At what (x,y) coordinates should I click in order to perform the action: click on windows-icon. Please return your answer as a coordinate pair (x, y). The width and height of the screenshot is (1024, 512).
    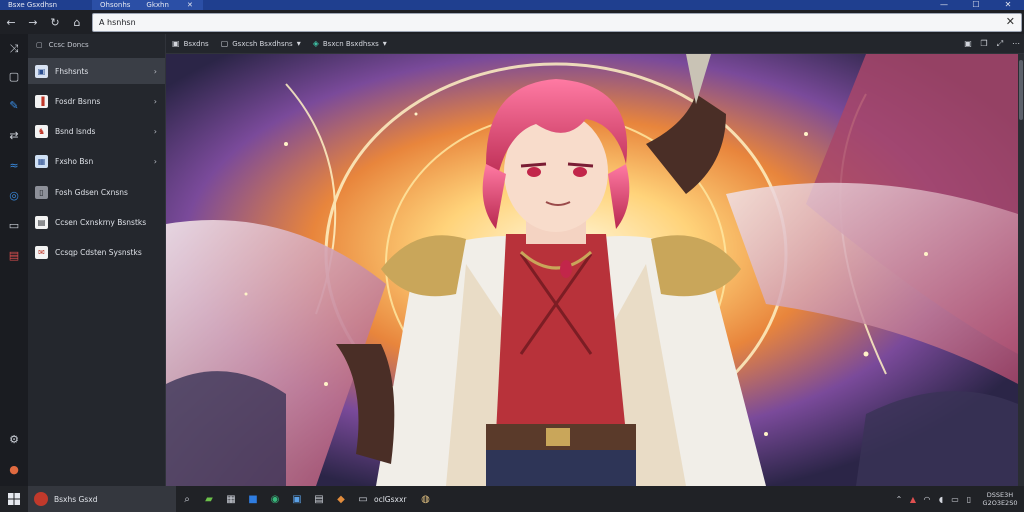
    Looking at the image, I should click on (14, 499).